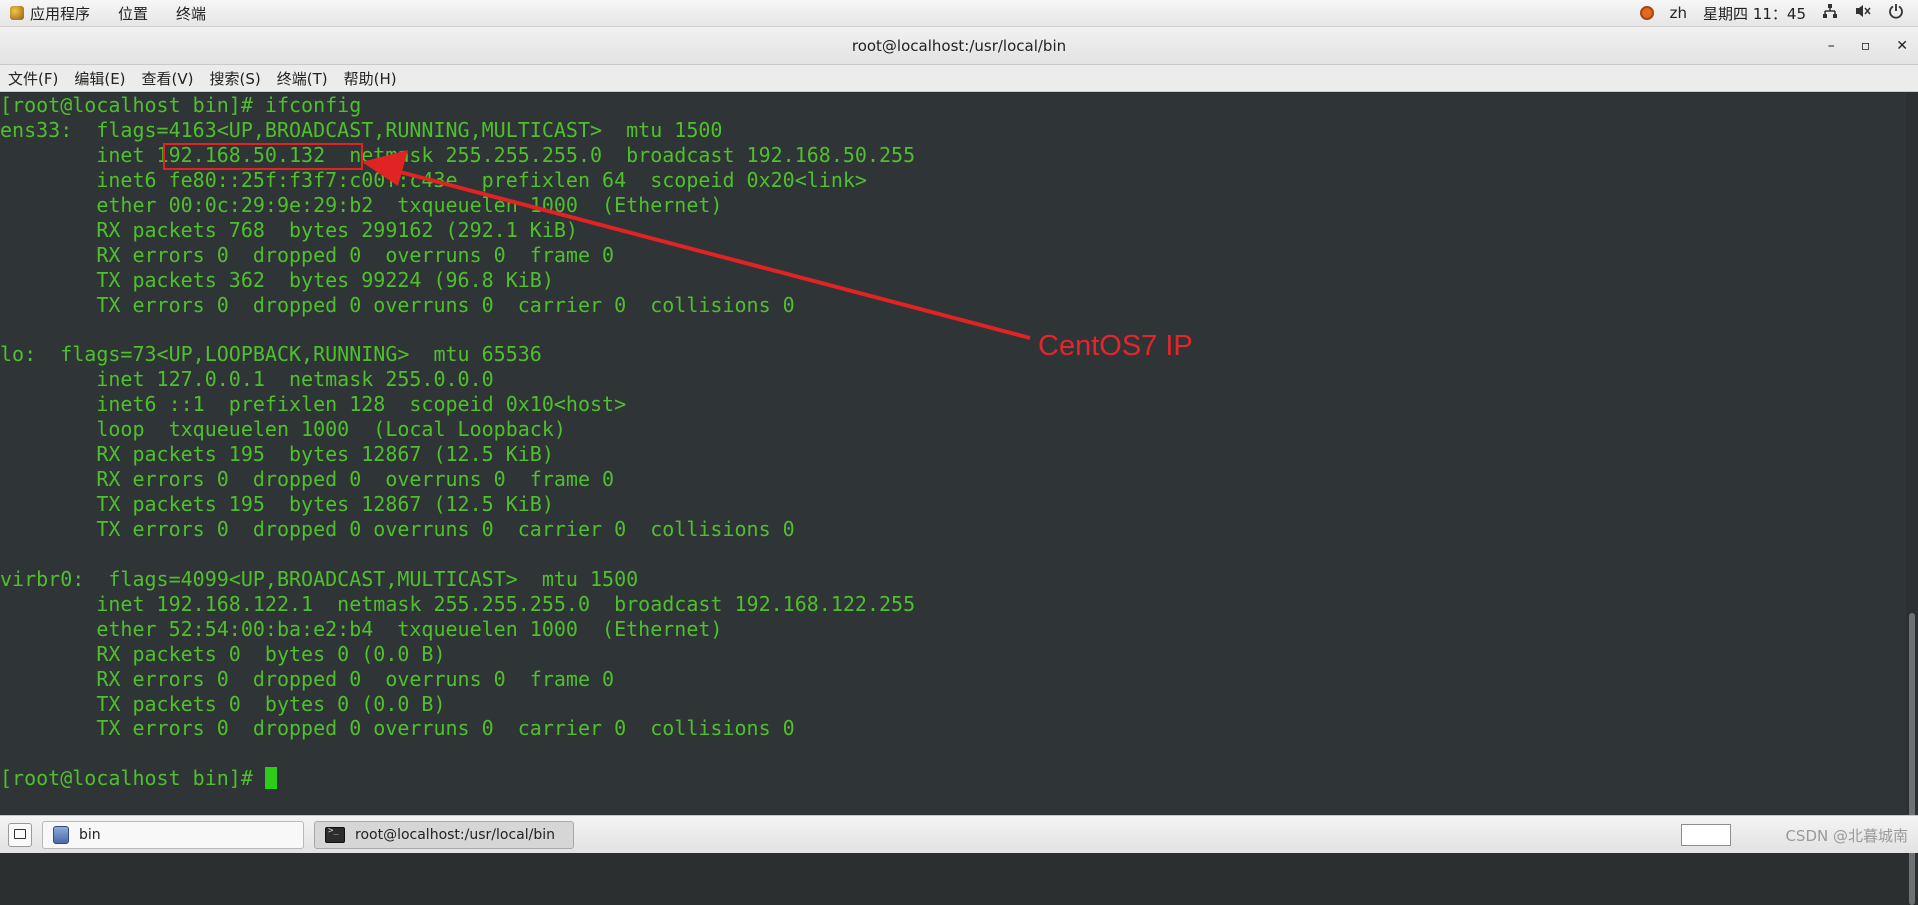 This screenshot has width=1918, height=905. I want to click on close-button: ✕, so click(1902, 46).